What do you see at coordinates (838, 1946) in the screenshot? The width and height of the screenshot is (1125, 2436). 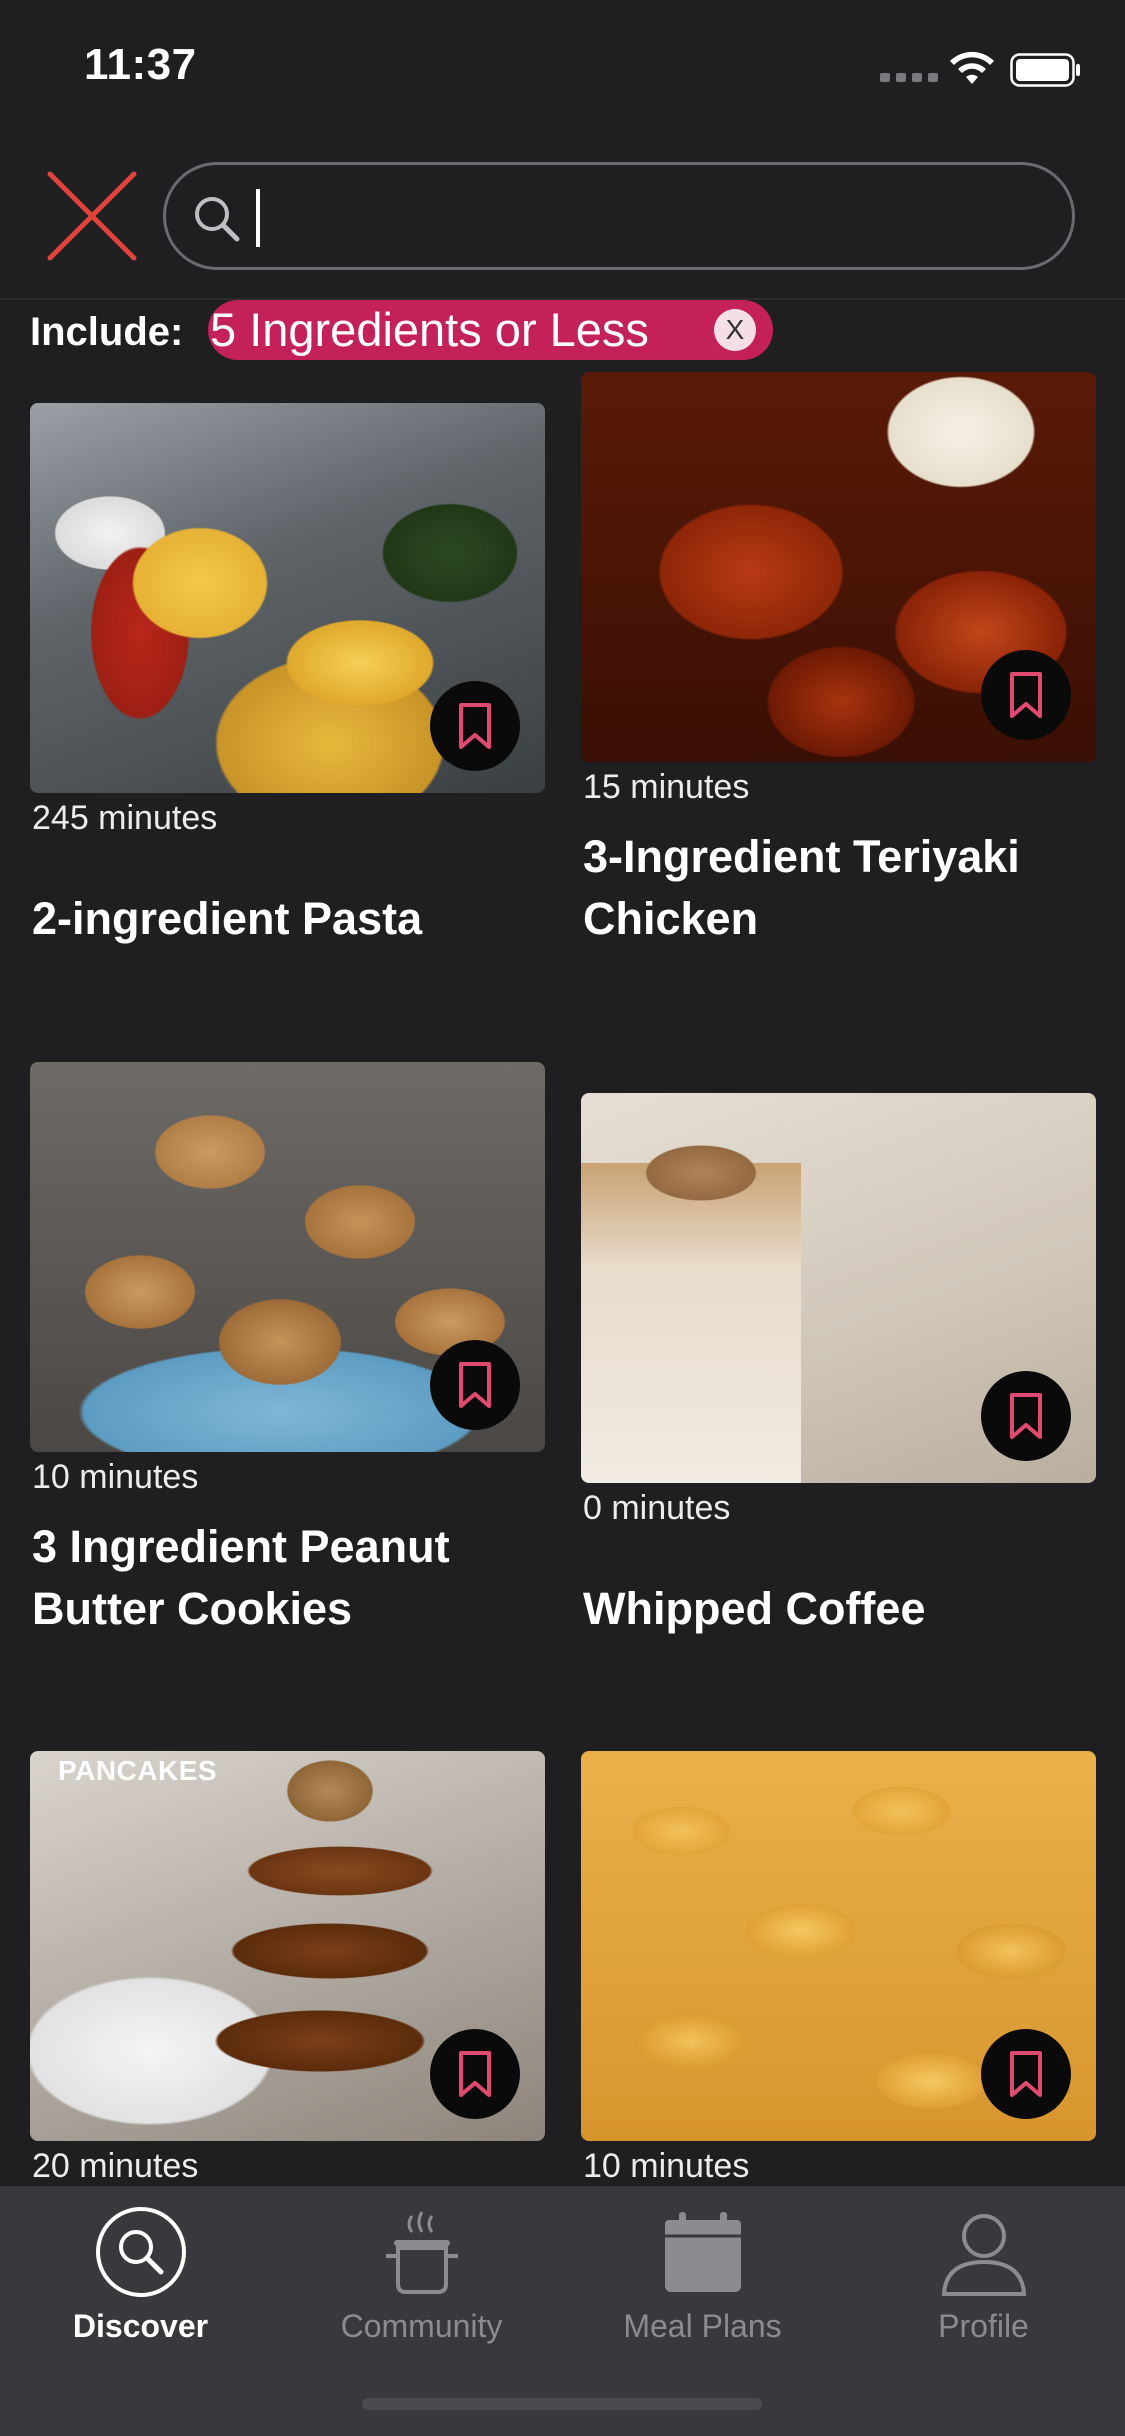 I see `mac-and-cheese-image` at bounding box center [838, 1946].